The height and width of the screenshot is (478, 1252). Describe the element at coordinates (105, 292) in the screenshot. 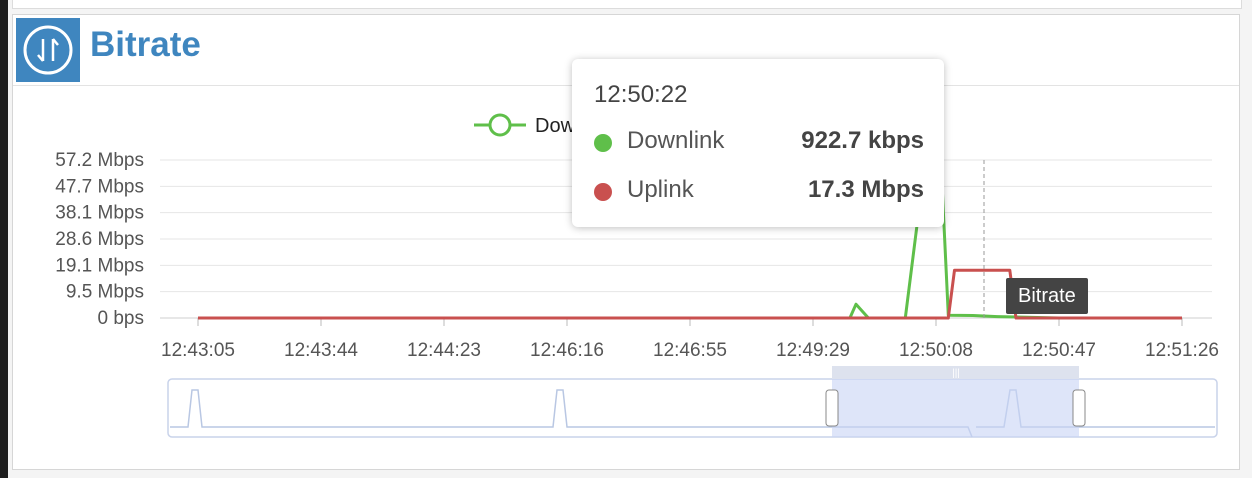

I see `y-tick-label: 9.5 Mbps` at that location.